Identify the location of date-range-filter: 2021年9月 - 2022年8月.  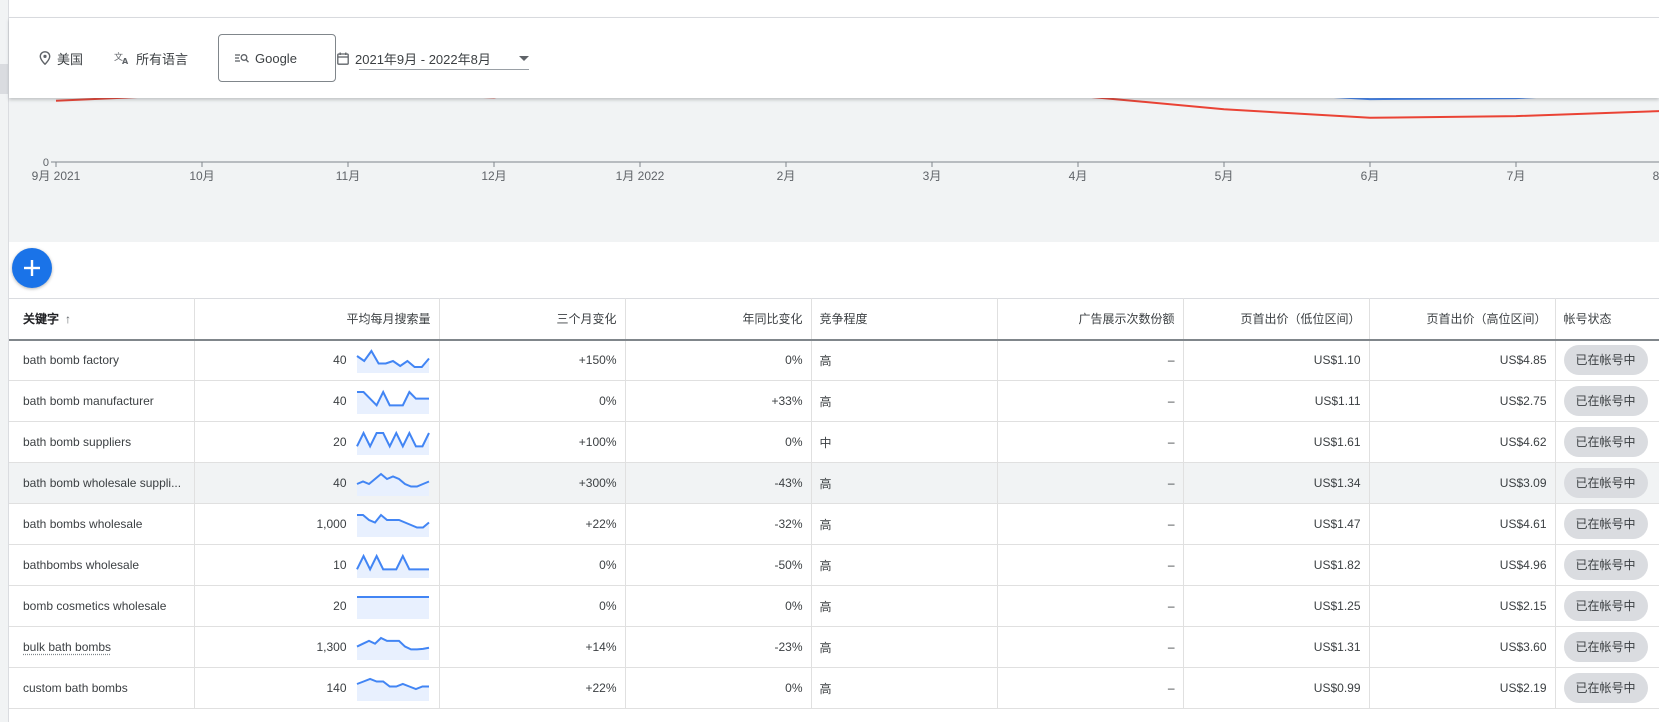
(433, 58).